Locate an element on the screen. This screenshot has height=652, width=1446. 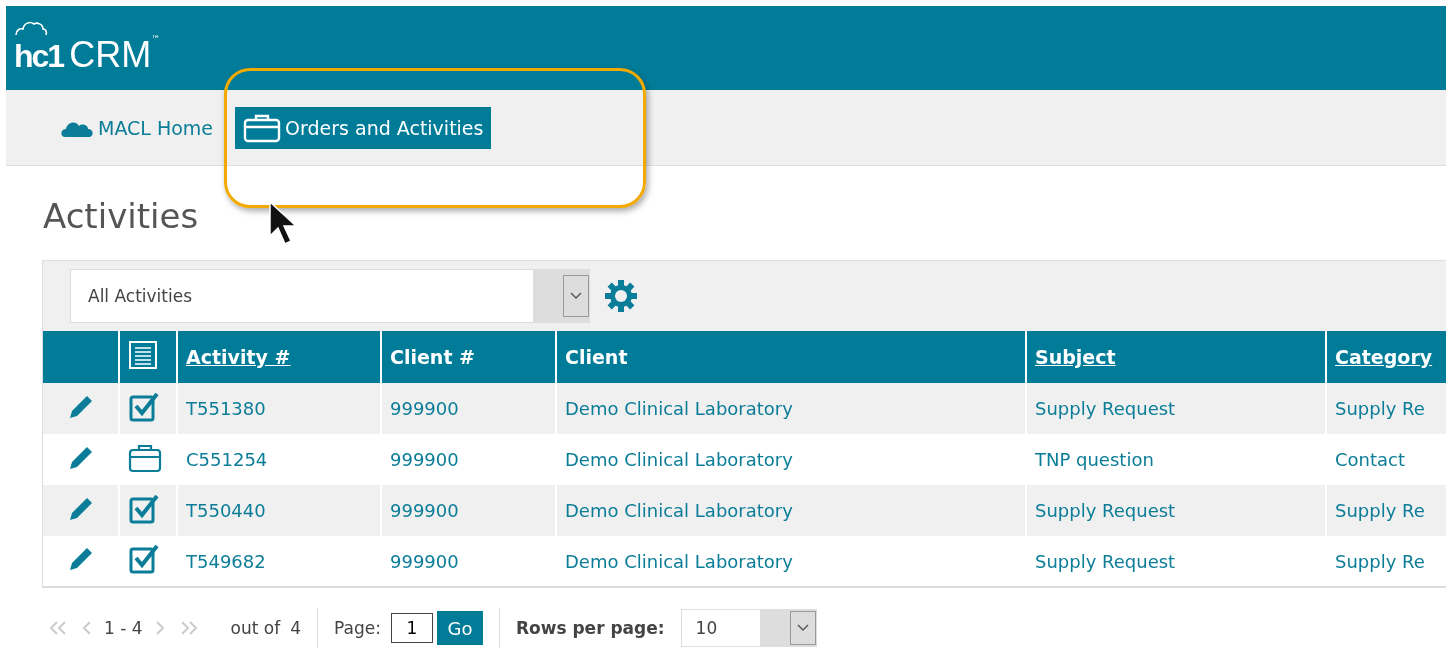
out-of-label: out of is located at coordinates (255, 628).